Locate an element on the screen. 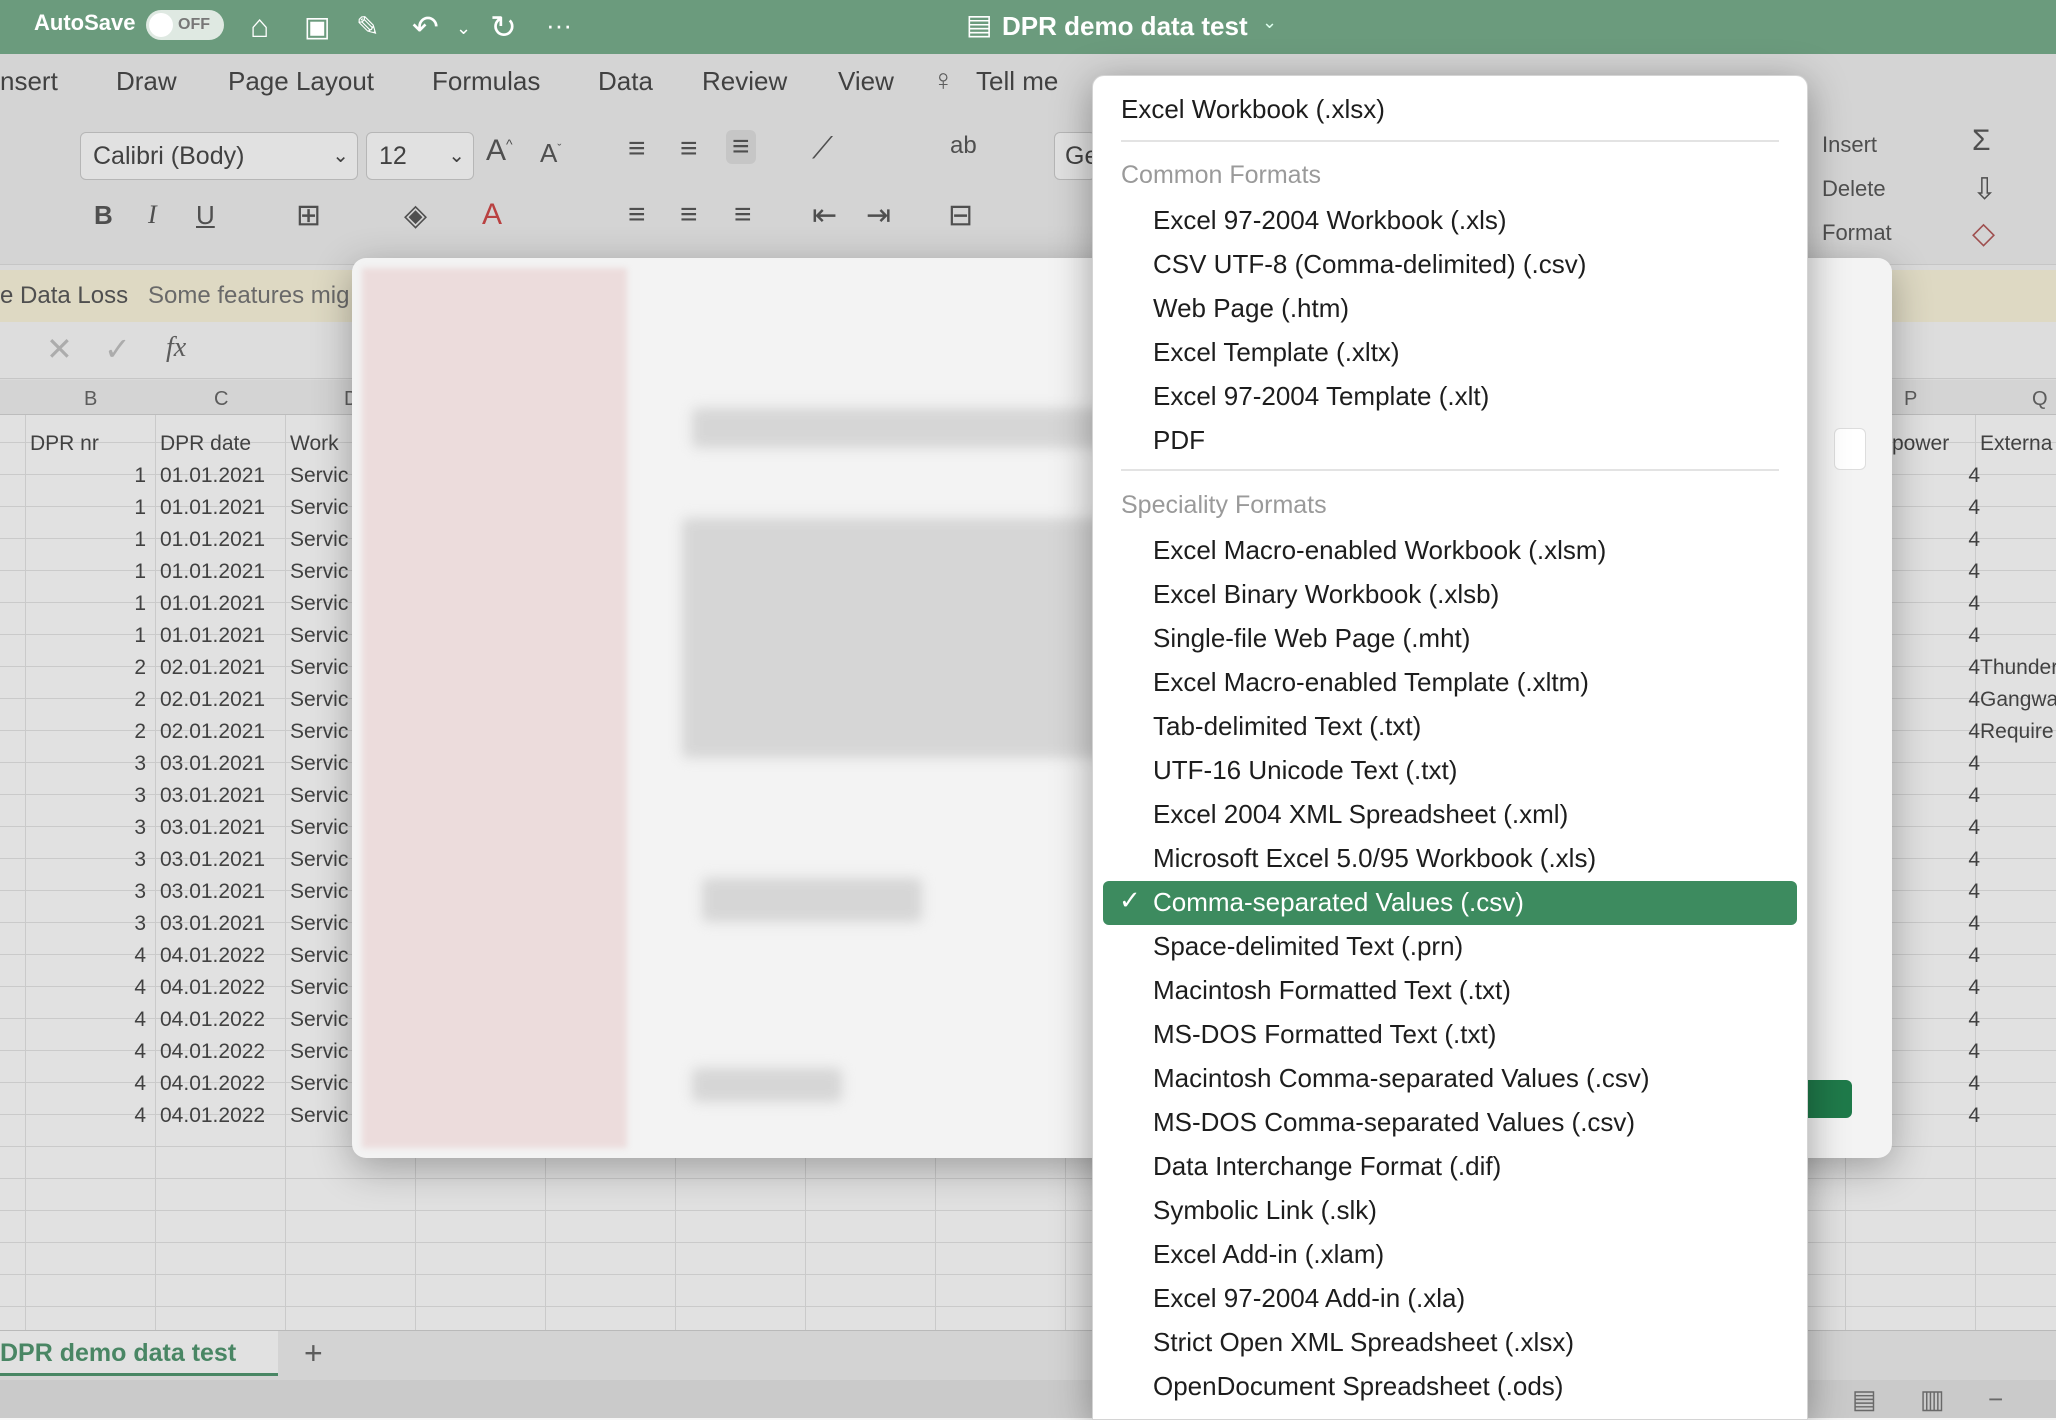 The image size is (2056, 1420). format-option: Symbolic Link (.slk) is located at coordinates (1265, 1210).